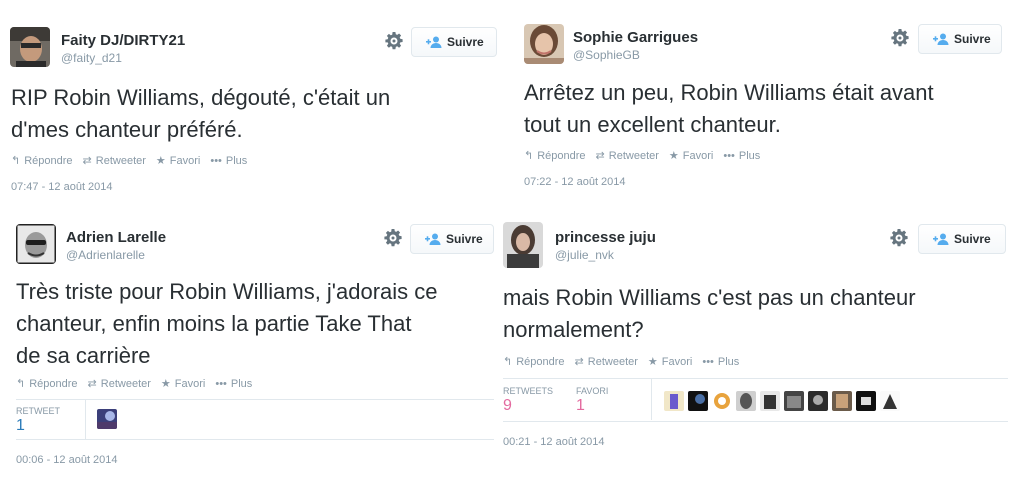 Image resolution: width=1024 pixels, height=478 pixels. I want to click on retweets-count-label: RETWEETS, so click(528, 391).